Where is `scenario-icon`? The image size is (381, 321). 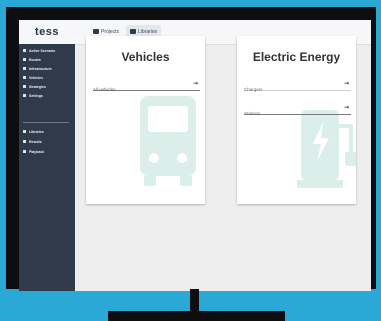
scenario-icon is located at coordinates (24, 50).